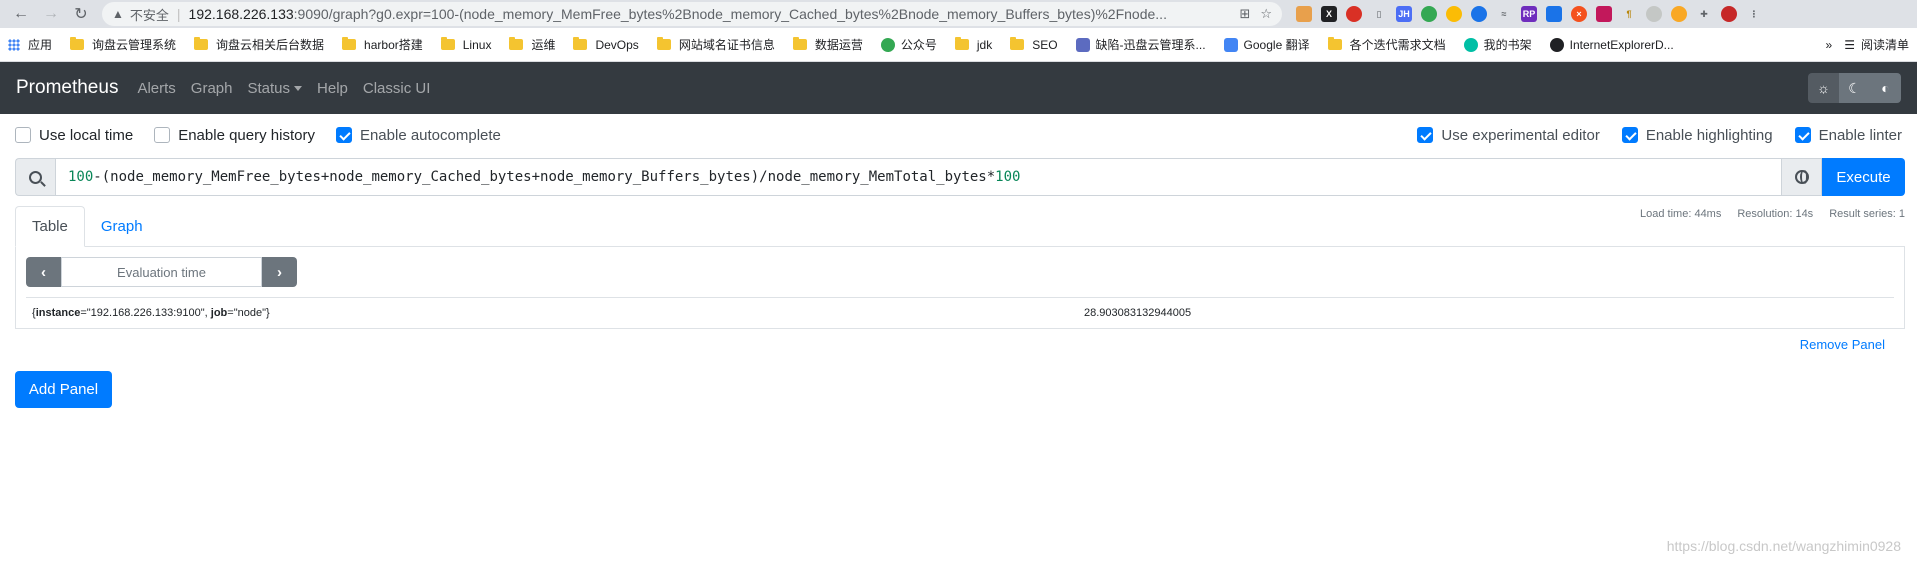 The width and height of the screenshot is (1917, 564). Describe the element at coordinates (397, 88) in the screenshot. I see `nav-classic-ui: Classic UI` at that location.